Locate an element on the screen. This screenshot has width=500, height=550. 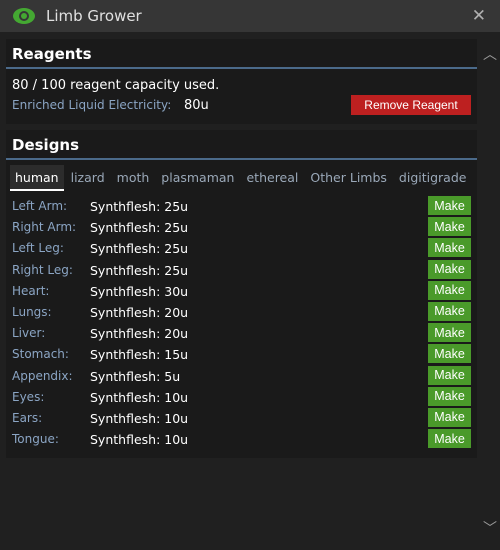
reagents-title: Reagents is located at coordinates (241, 54).